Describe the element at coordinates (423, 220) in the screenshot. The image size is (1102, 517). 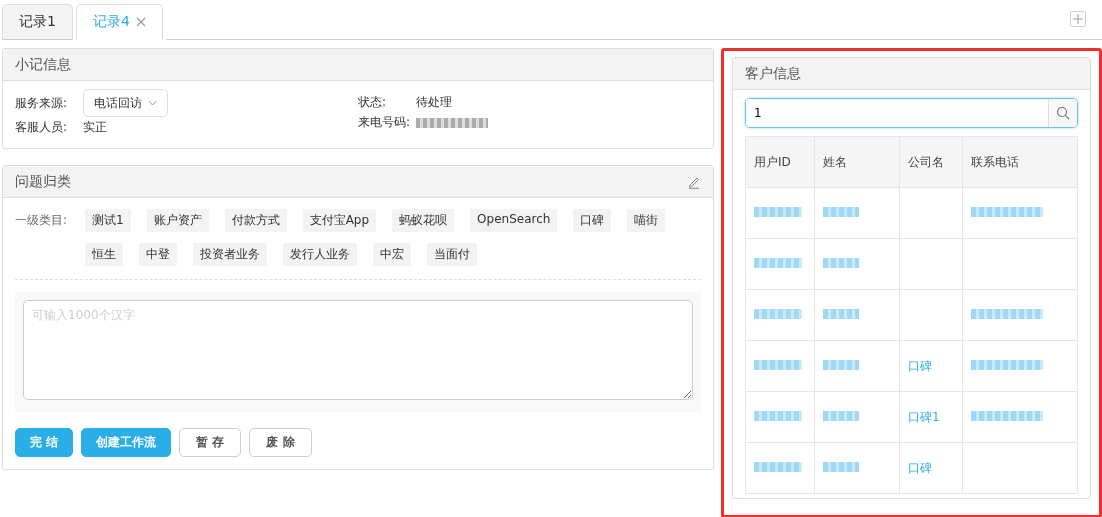
I see `category-tag: 蚂蚁花呗` at that location.